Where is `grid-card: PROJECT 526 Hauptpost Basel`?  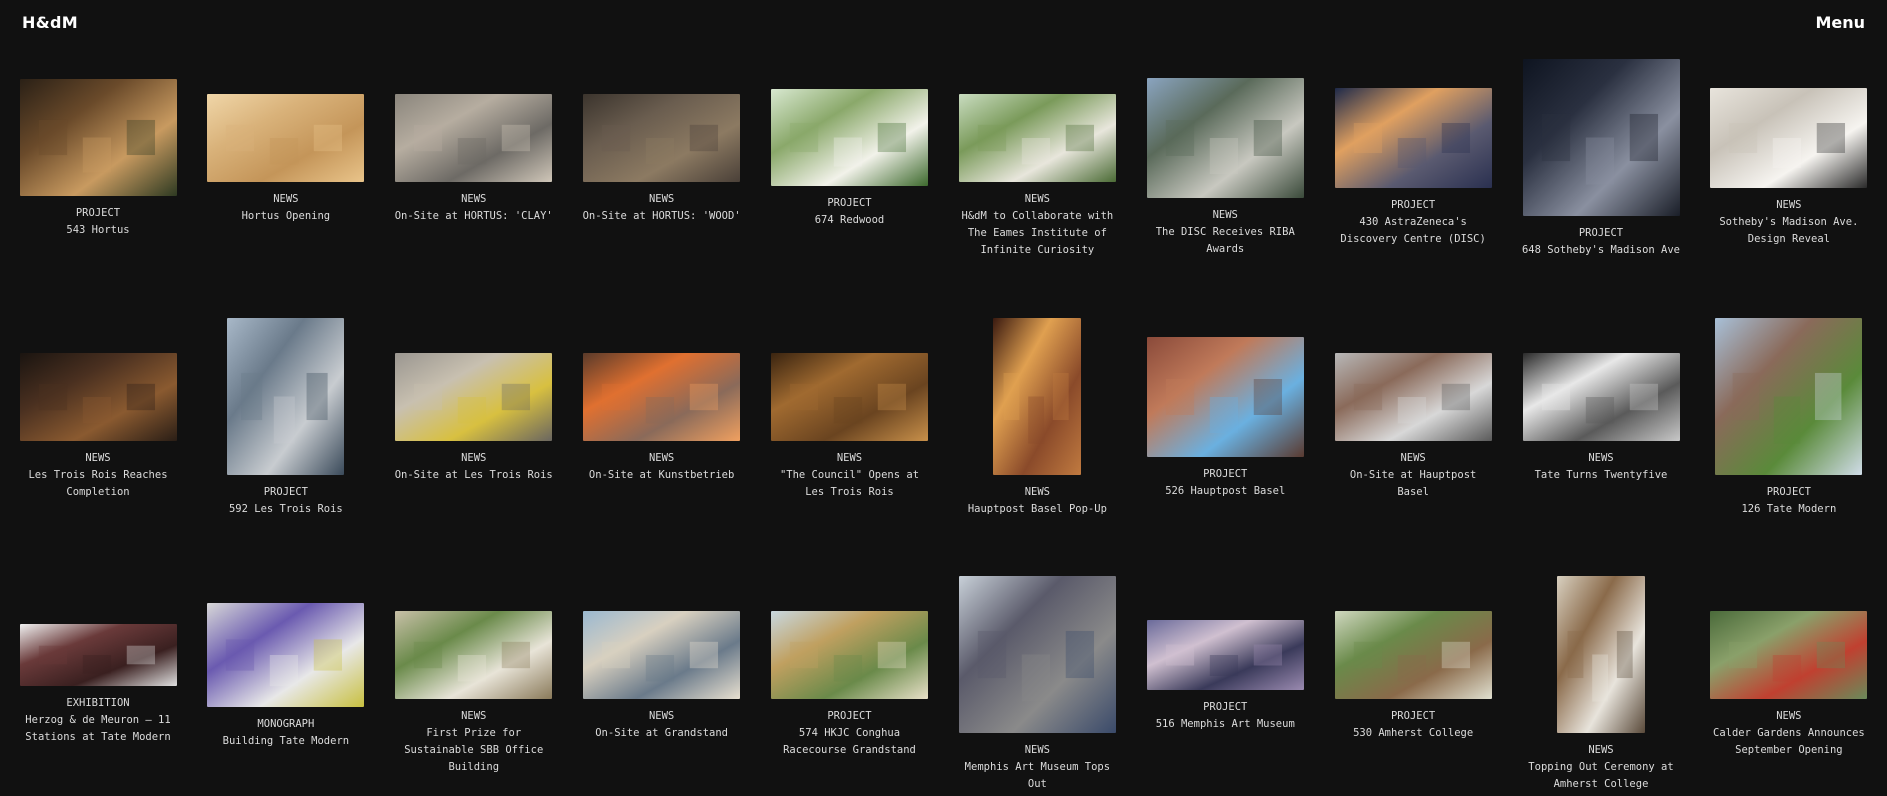
grid-card: PROJECT 526 Hauptpost Basel is located at coordinates (1225, 409).